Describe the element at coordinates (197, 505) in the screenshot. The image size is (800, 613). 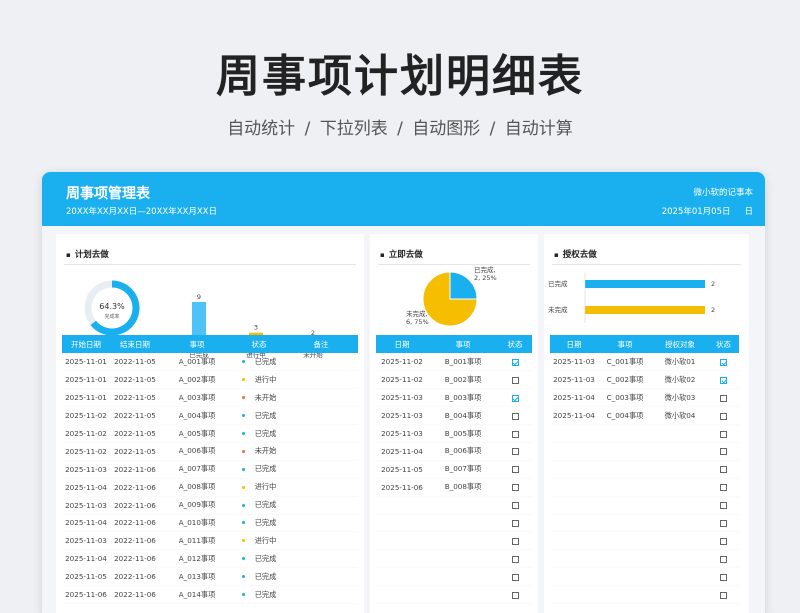
I see `item-cell: A_009事项` at that location.